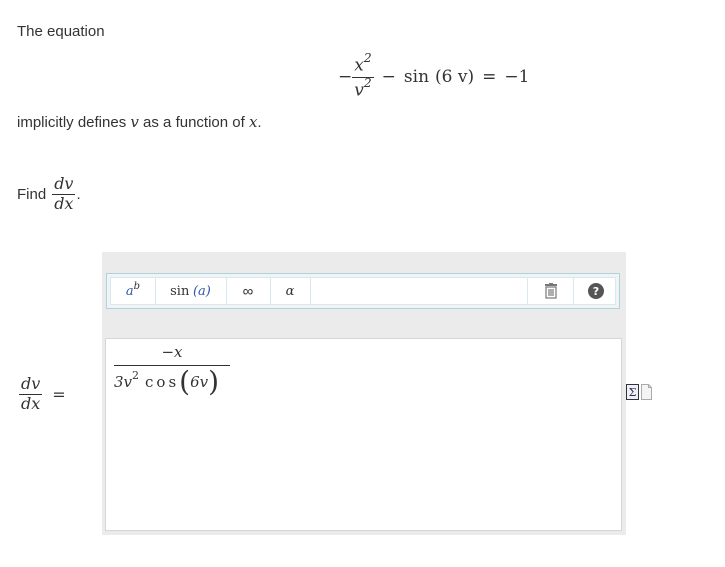 This screenshot has width=725, height=567. Describe the element at coordinates (345, 77) in the screenshot. I see `leading-minus: −` at that location.